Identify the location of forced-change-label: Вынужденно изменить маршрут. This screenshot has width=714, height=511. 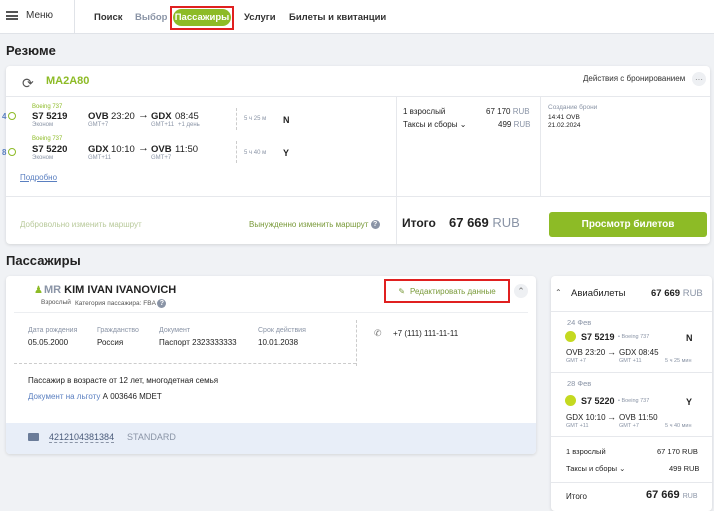
(309, 224).